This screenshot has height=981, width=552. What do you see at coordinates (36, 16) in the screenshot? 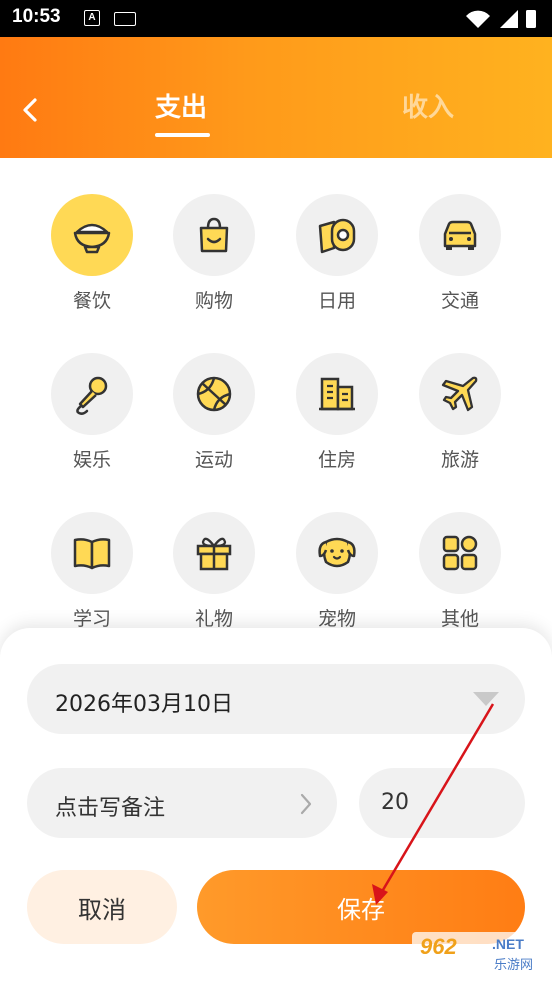
I see `status-time: 10:53` at bounding box center [36, 16].